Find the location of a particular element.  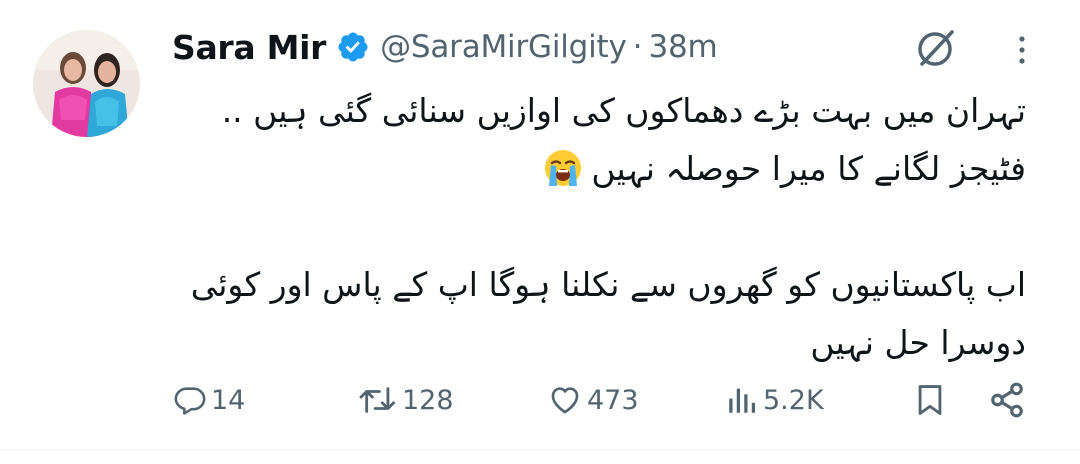

avatar is located at coordinates (86, 83).